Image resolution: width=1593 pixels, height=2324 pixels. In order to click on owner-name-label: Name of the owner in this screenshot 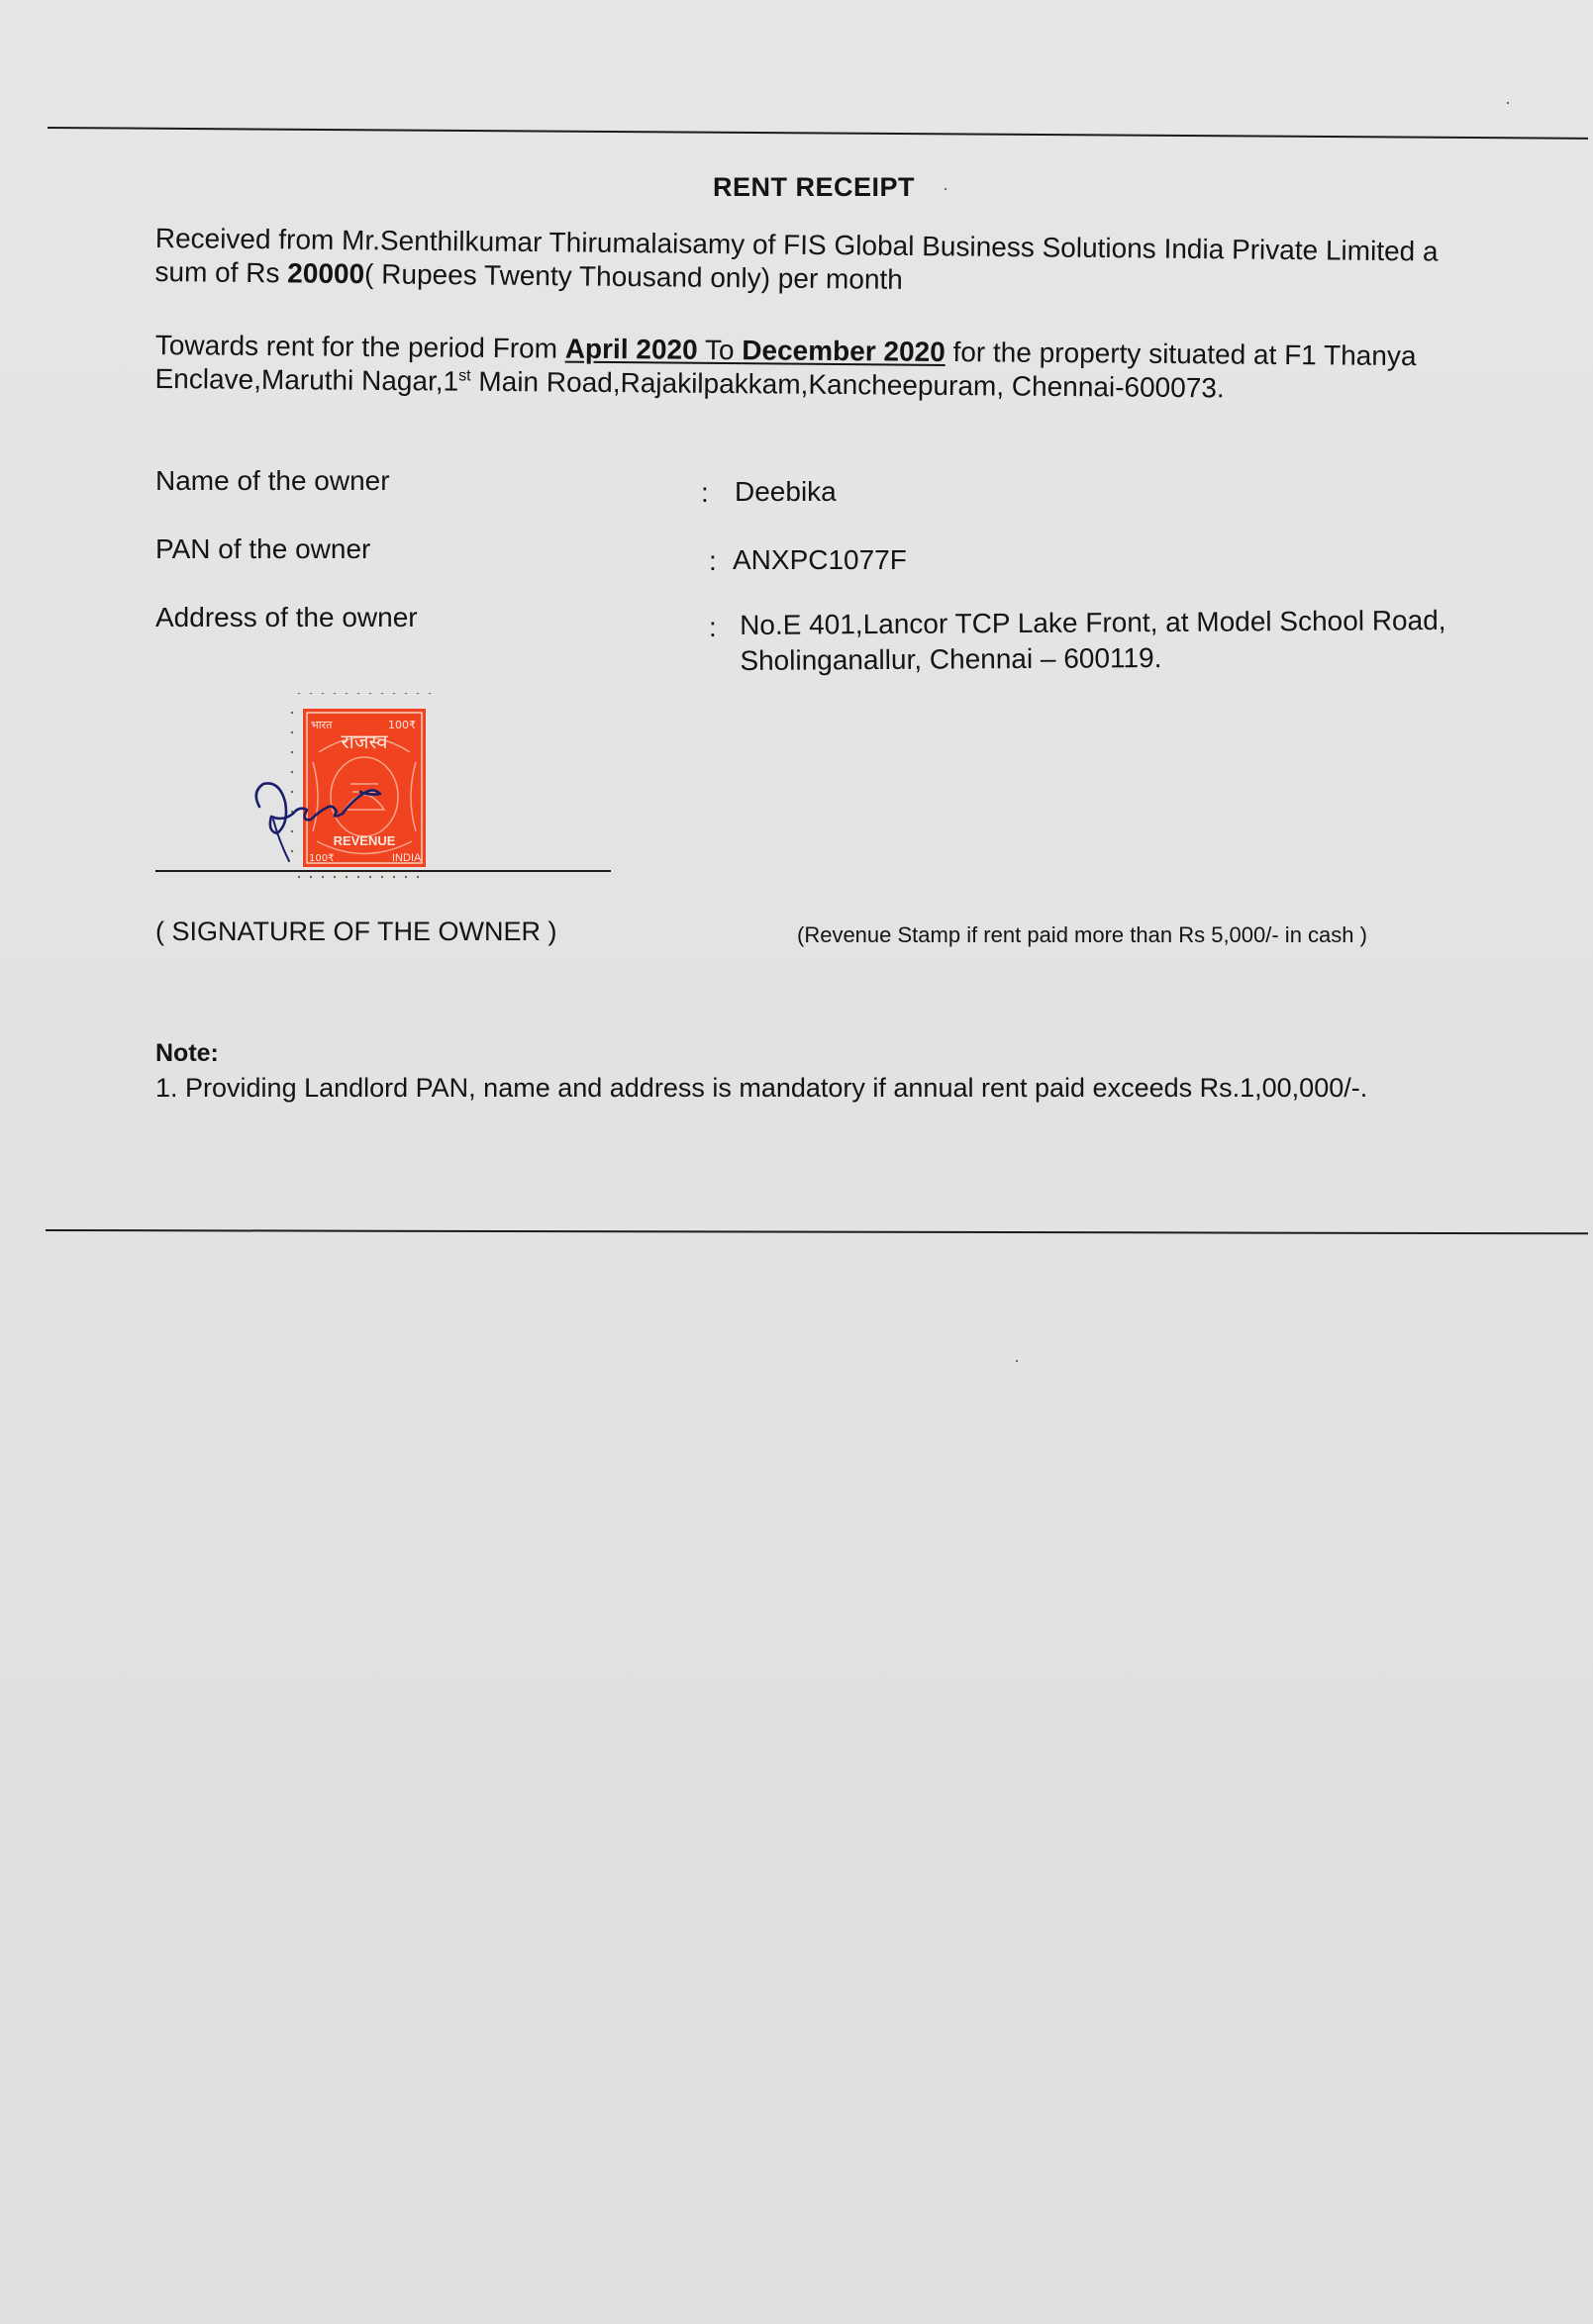, I will do `click(272, 481)`.